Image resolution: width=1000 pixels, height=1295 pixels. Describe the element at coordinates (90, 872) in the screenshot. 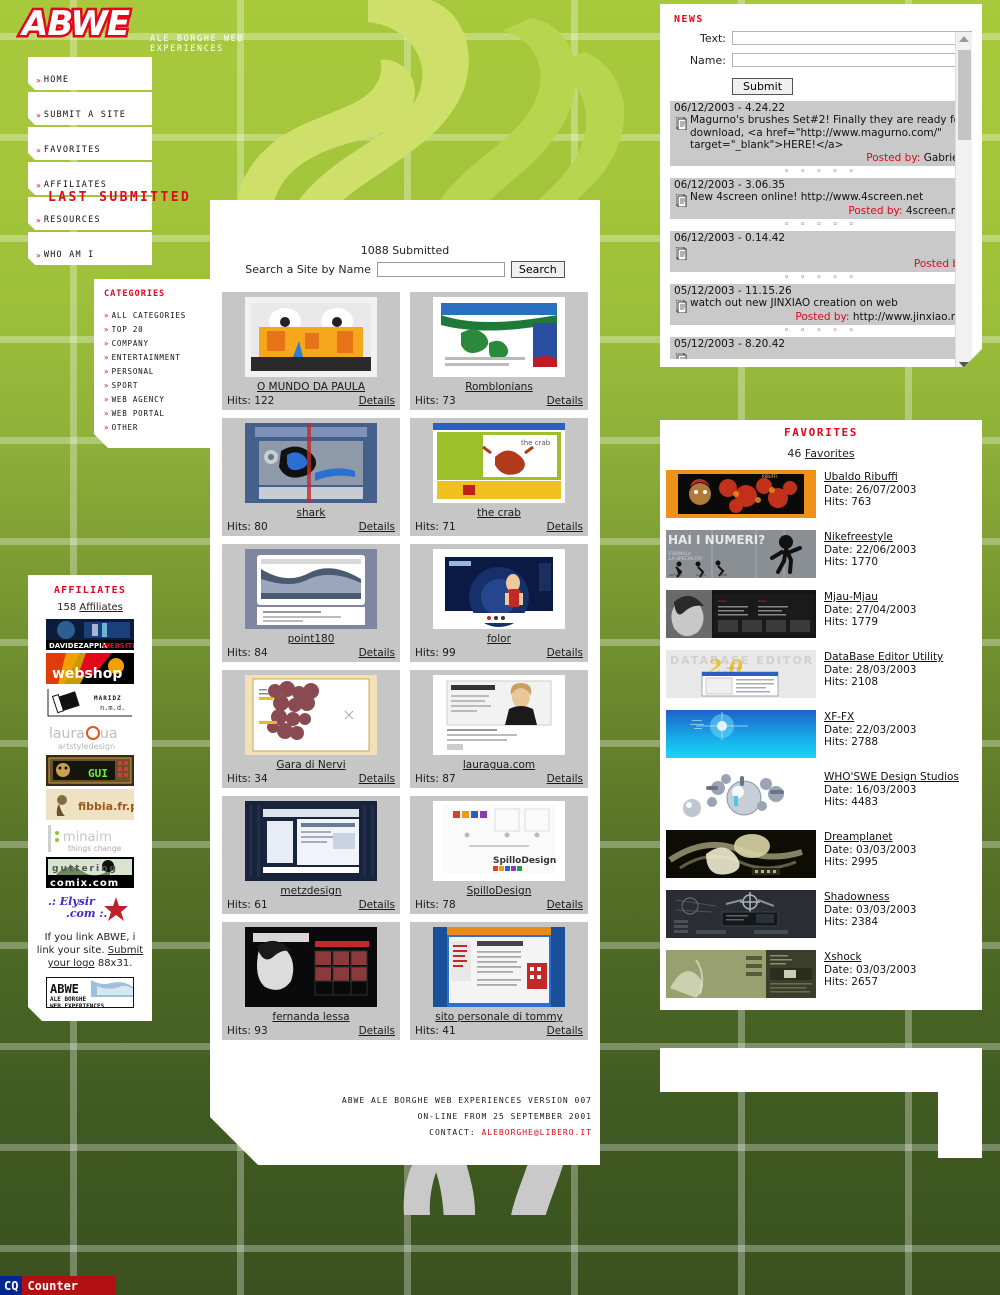

I see `affiliate-banner-guttering-comix: guttering comix.com` at that location.